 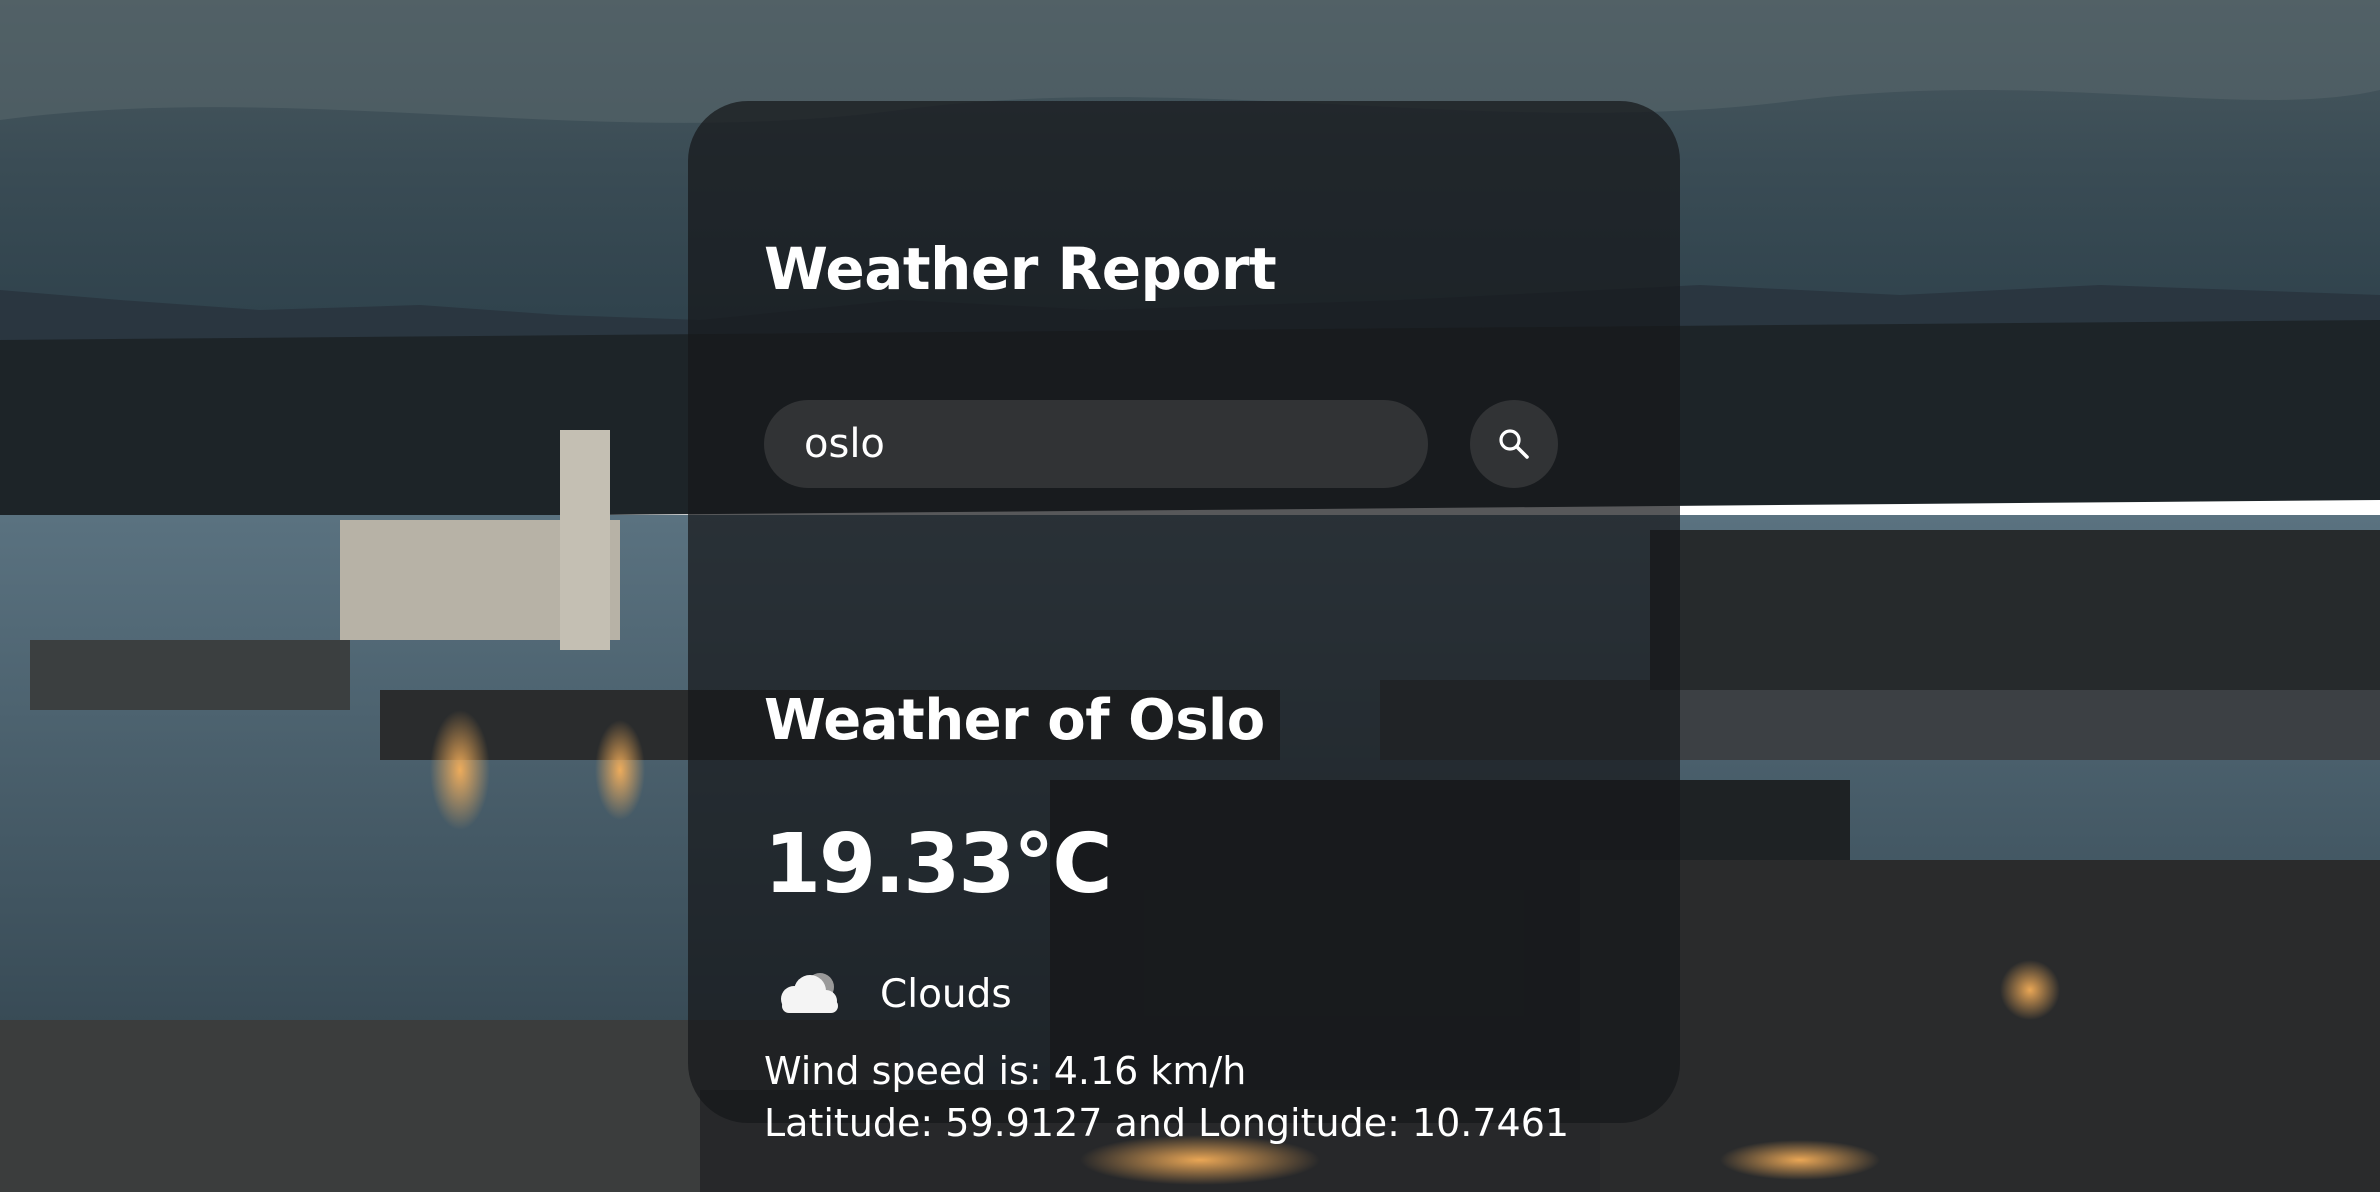 What do you see at coordinates (1005, 1071) in the screenshot?
I see `wind-speed: Wind speed is: 4.16 km/h` at bounding box center [1005, 1071].